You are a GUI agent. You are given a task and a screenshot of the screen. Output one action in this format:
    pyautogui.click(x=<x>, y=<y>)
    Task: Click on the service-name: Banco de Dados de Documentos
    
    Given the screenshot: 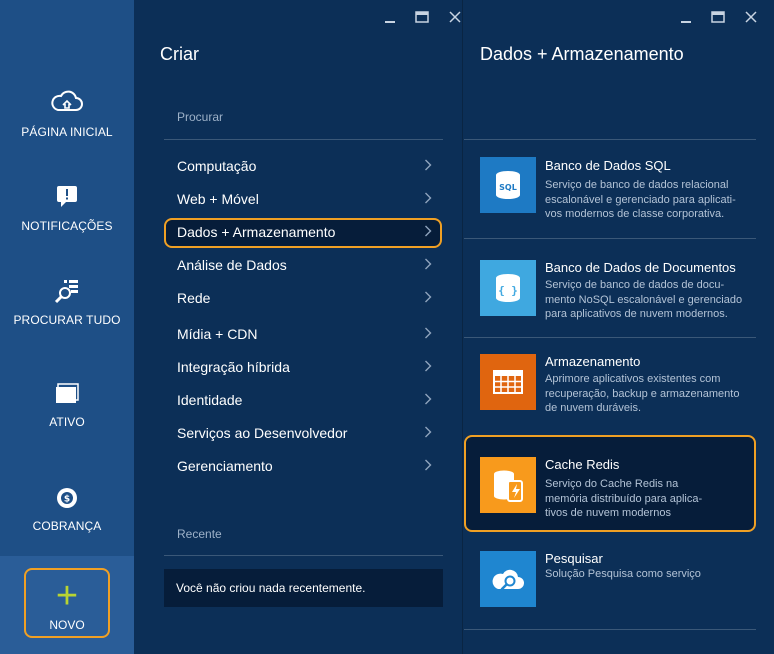 What is the action you would take?
    pyautogui.click(x=640, y=267)
    